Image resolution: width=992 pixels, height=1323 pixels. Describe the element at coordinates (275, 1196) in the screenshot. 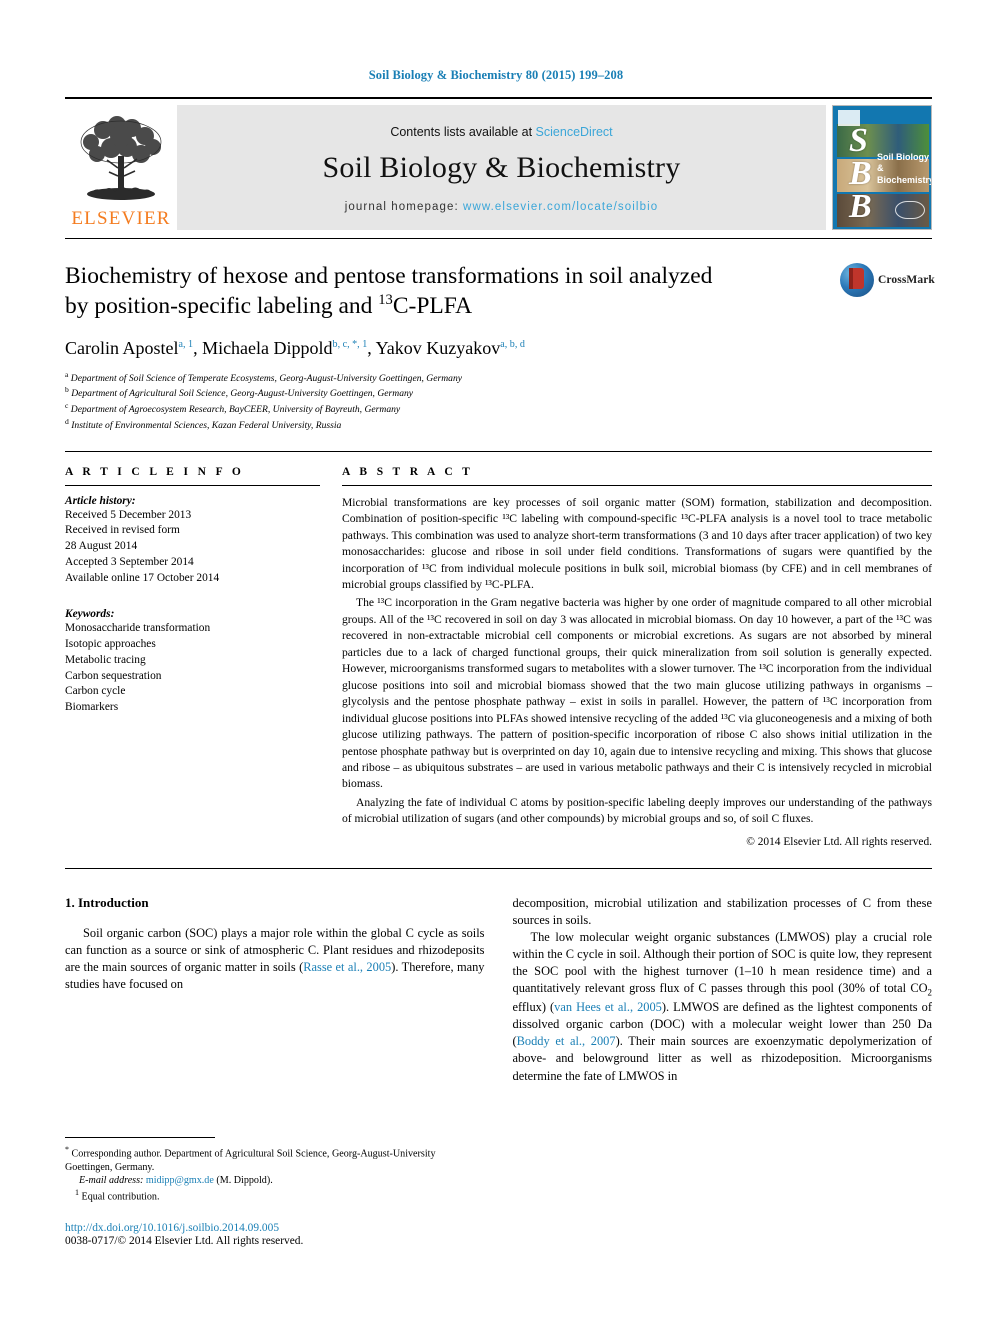

I see `footnote-equal-contribution: 1 Equal contribution.` at that location.